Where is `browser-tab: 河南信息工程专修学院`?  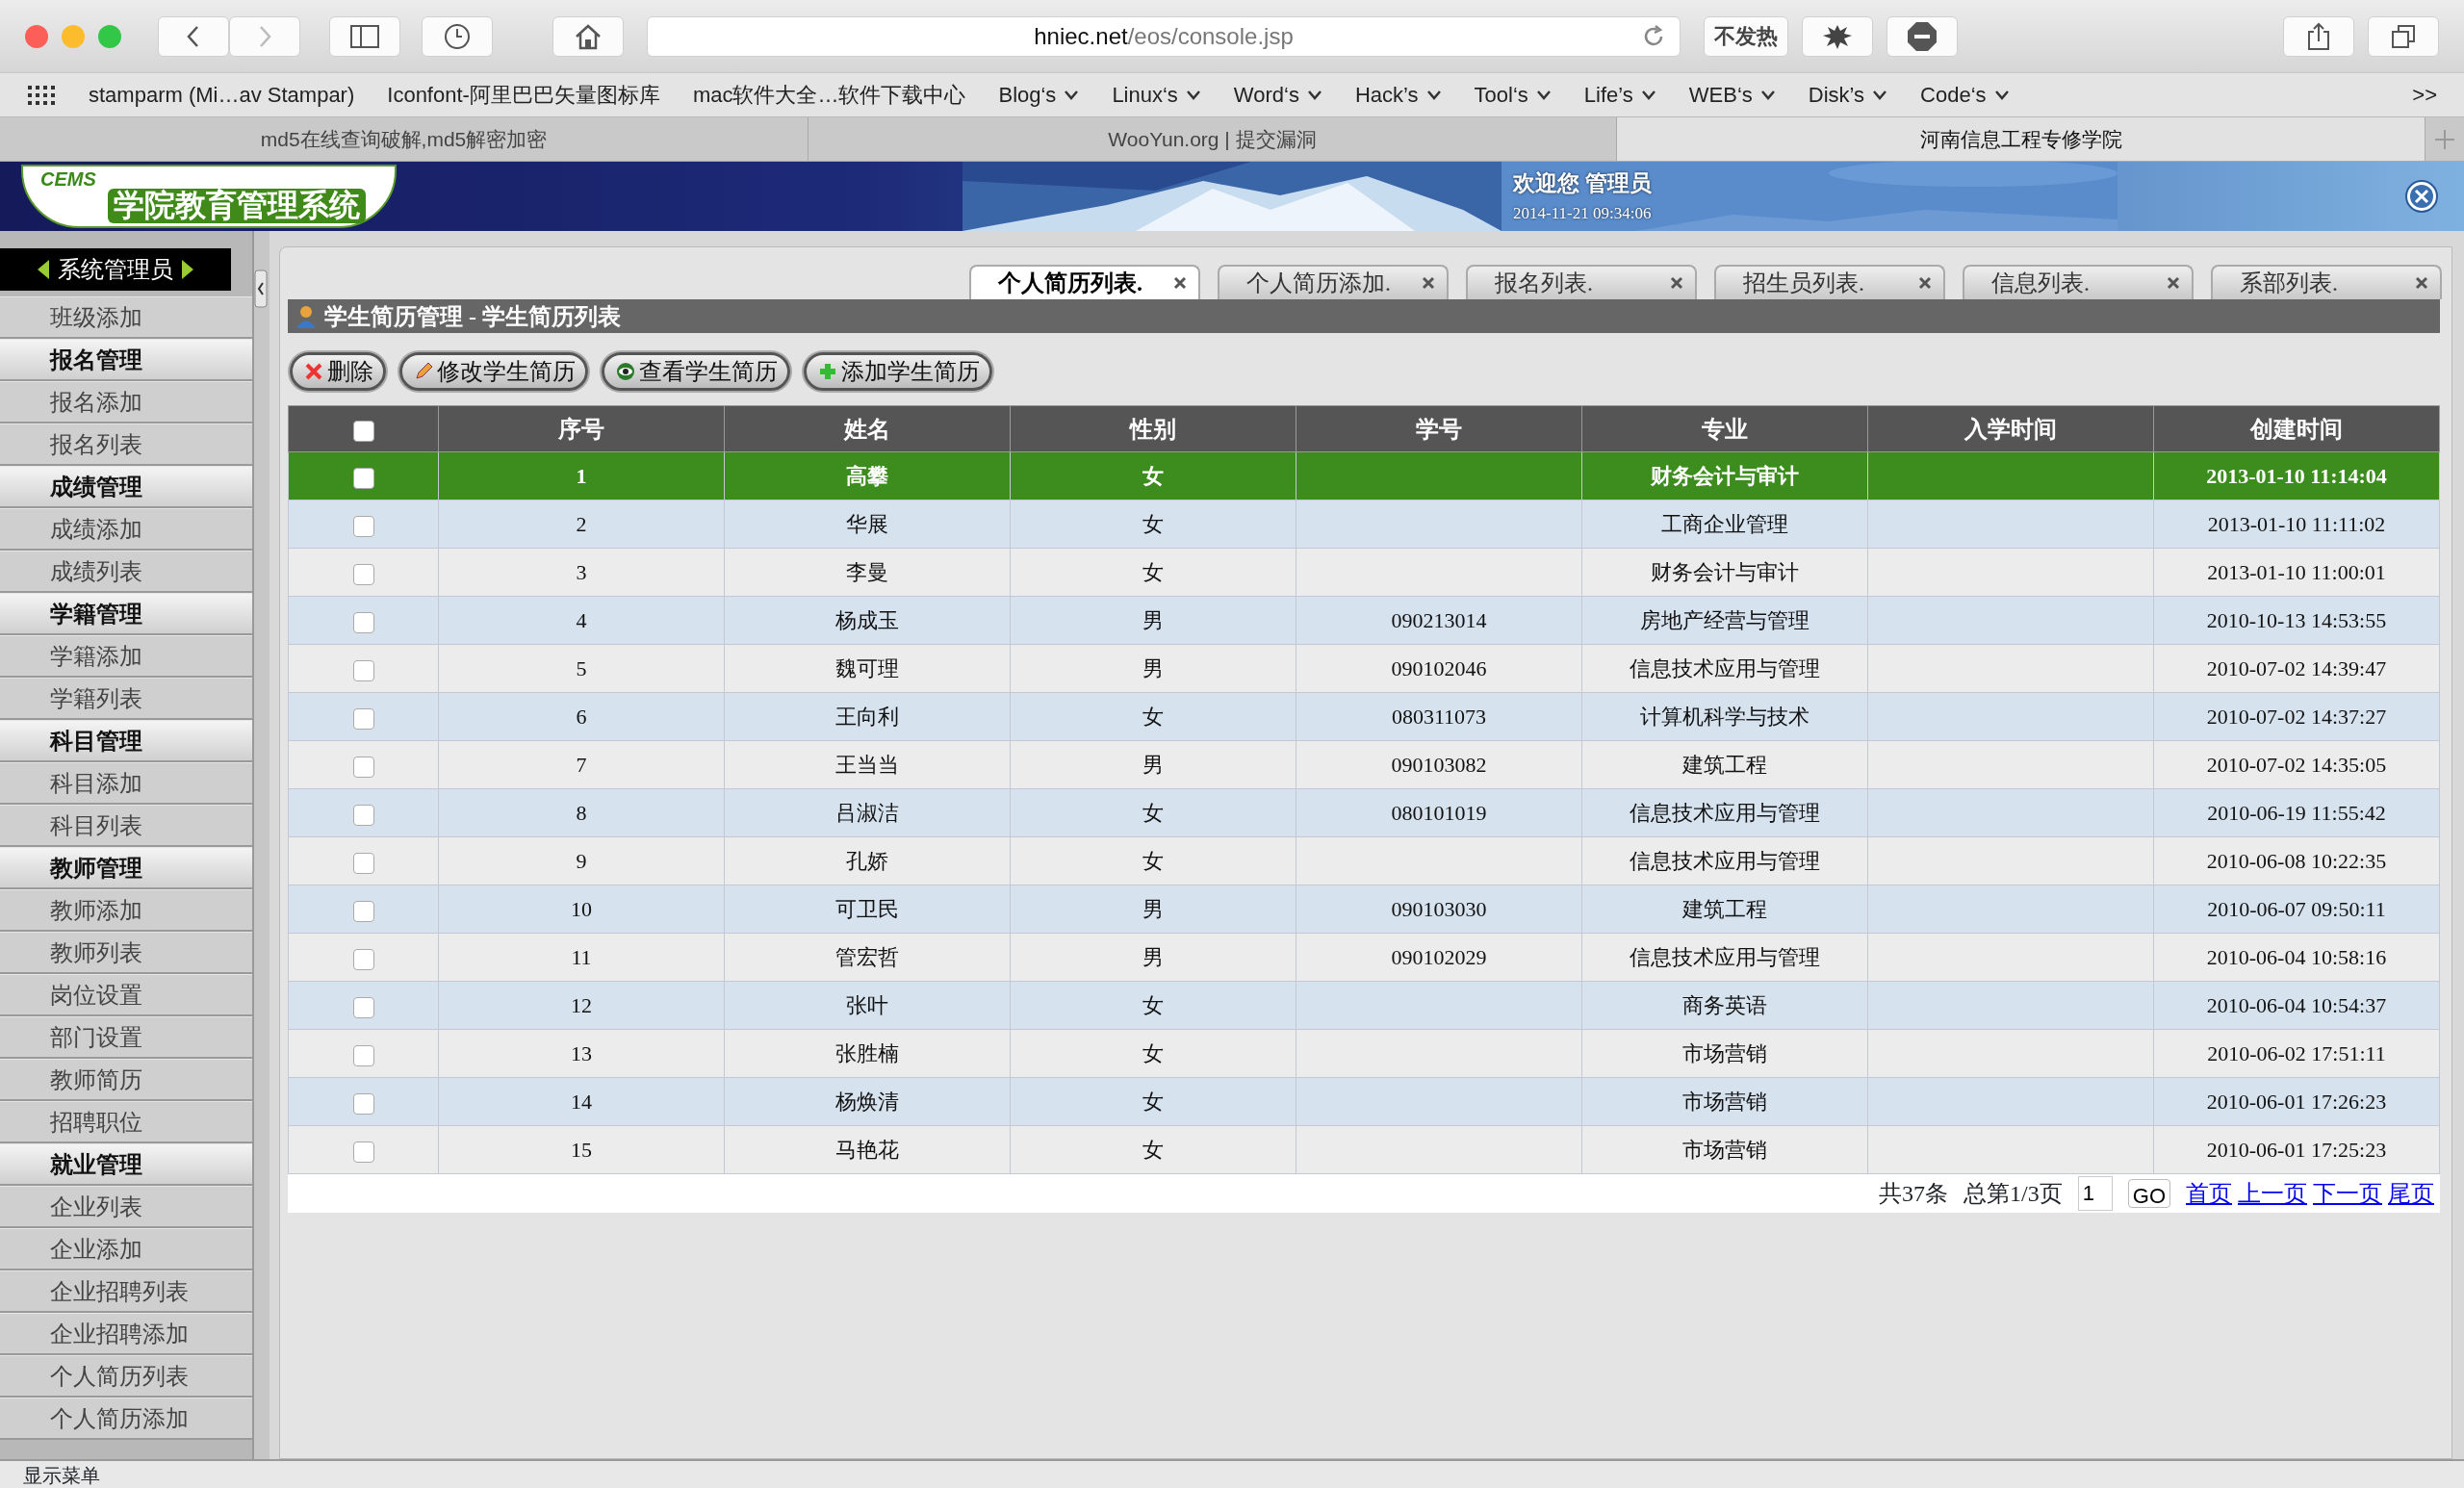 browser-tab: 河南信息工程专修学院 is located at coordinates (2021, 139).